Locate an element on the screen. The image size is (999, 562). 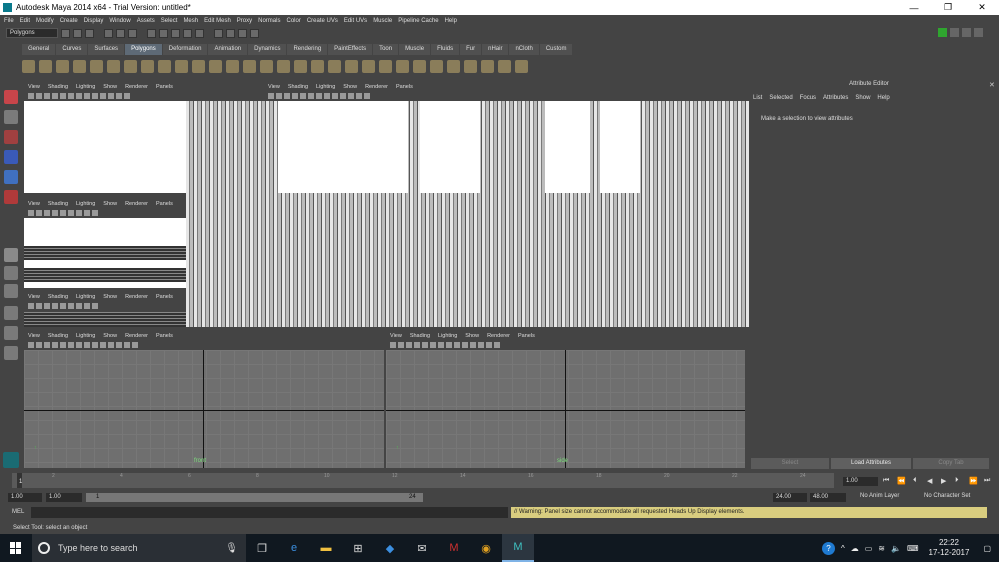
scale-tool-icon is located at coordinates (11, 197).